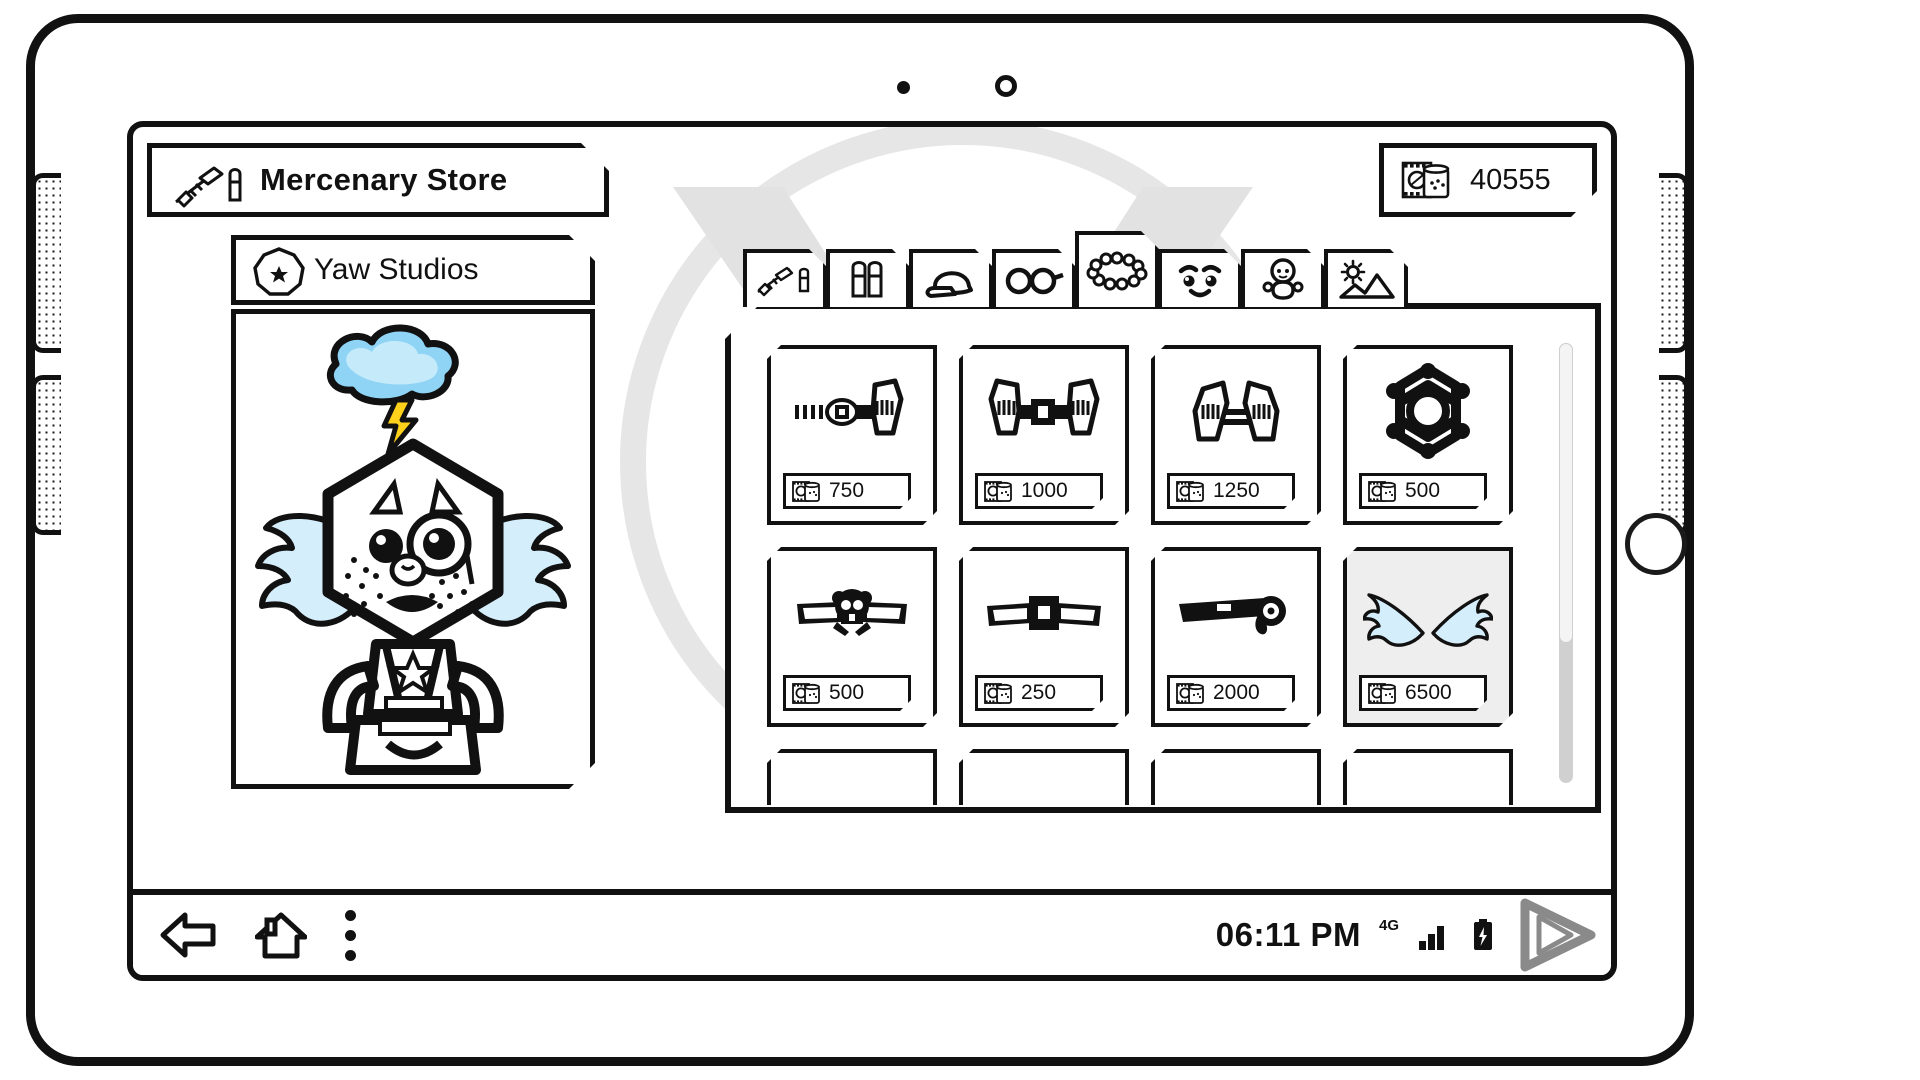 Image resolution: width=1920 pixels, height=1080 pixels. I want to click on baby-body-icon, so click(1283, 280).